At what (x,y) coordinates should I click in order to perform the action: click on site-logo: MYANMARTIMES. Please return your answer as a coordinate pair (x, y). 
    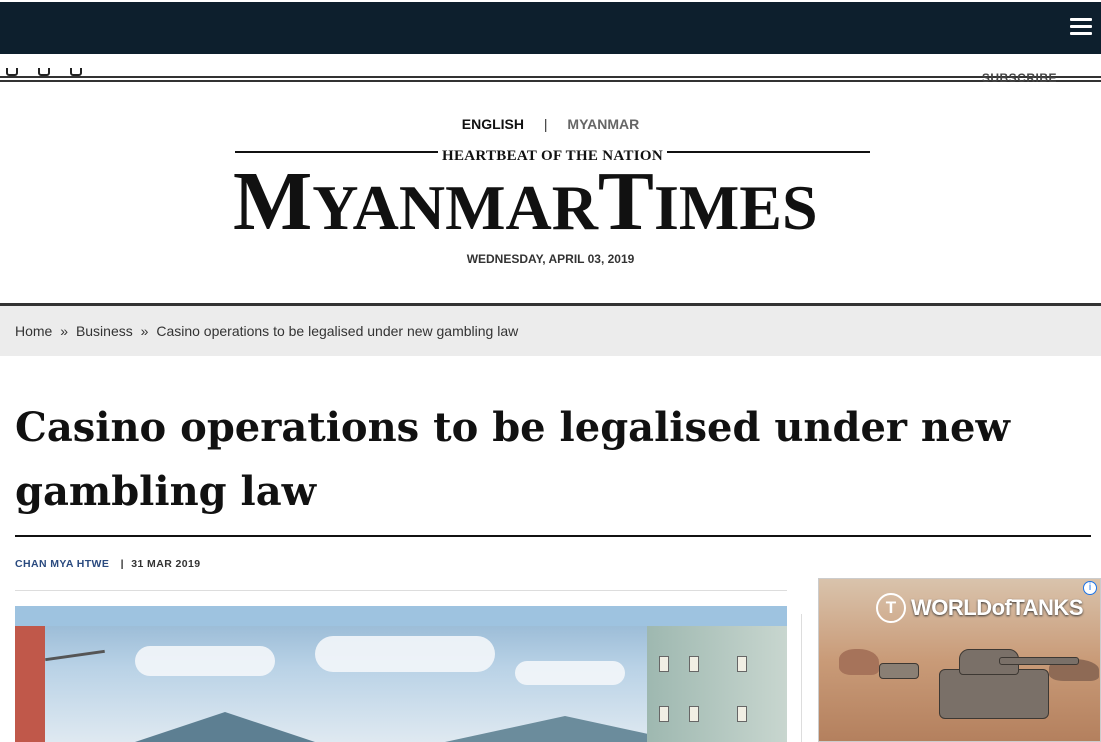
    Looking at the image, I should click on (553, 205).